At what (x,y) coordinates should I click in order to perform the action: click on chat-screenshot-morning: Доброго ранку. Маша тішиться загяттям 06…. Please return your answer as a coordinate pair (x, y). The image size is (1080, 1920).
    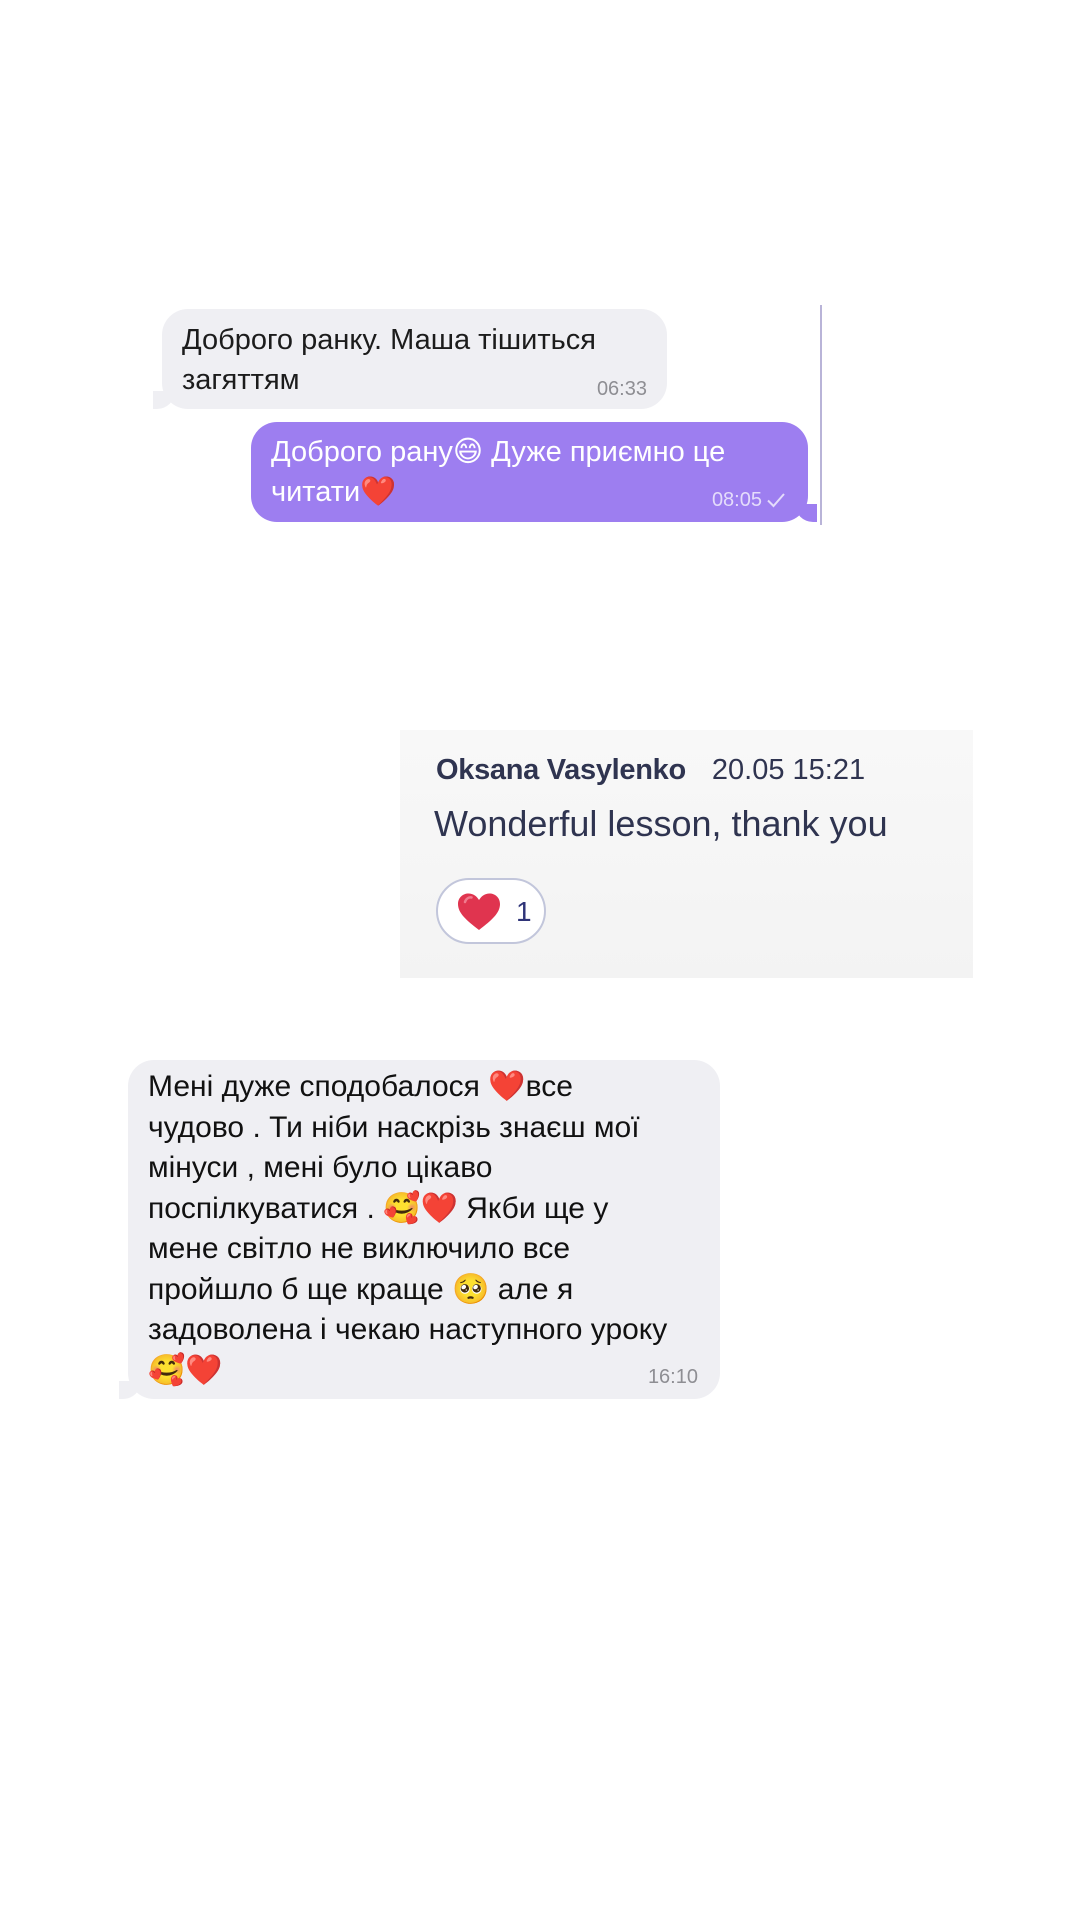
    Looking at the image, I should click on (481, 415).